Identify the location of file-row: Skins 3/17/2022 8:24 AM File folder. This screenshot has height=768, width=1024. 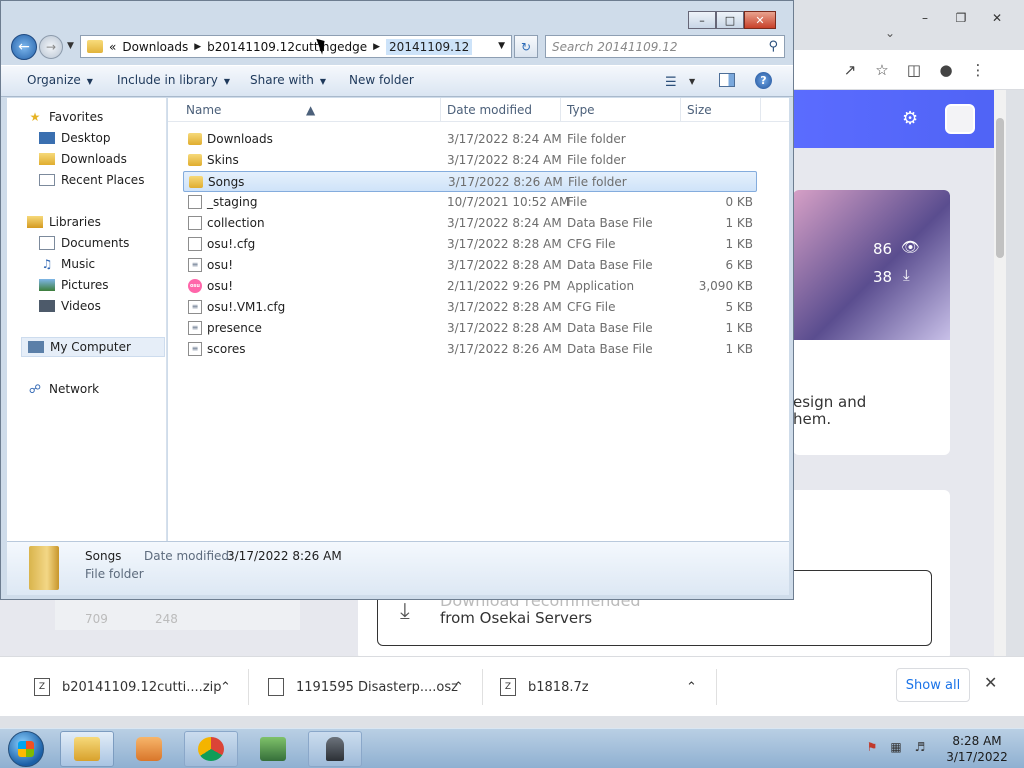
(470, 160).